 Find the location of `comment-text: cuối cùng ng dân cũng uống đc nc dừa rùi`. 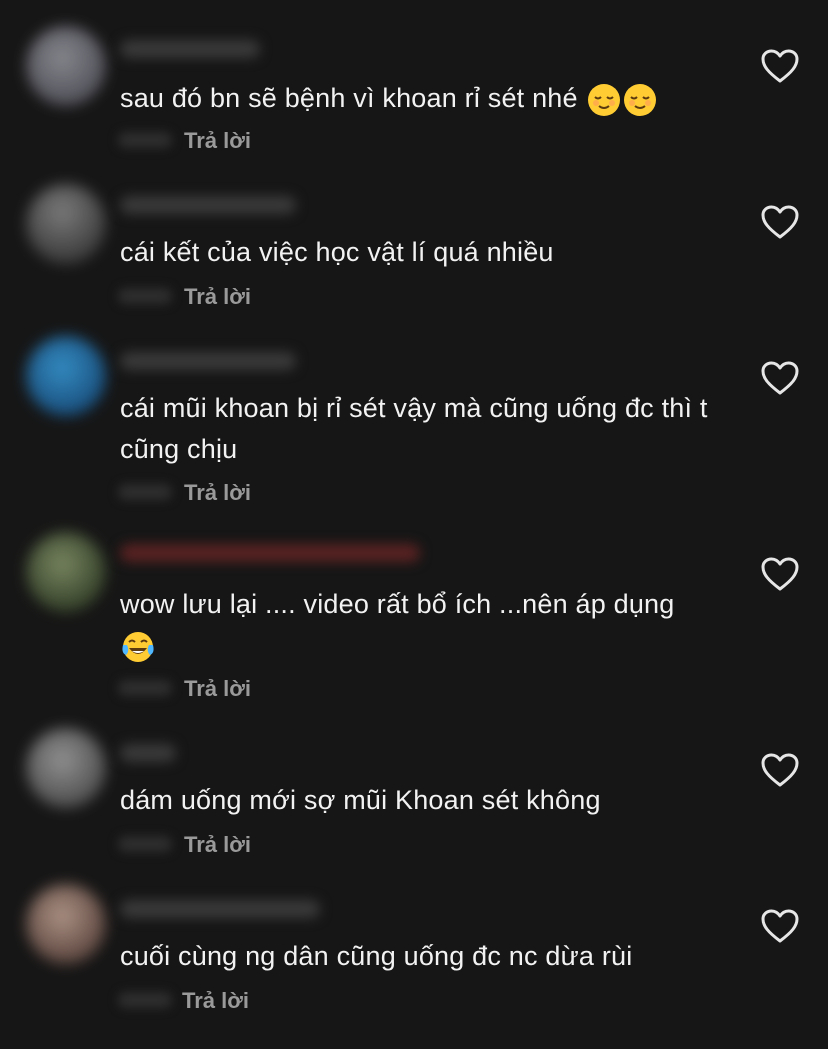

comment-text: cuối cùng ng dân cũng uống đc nc dừa rùi is located at coordinates (425, 956).